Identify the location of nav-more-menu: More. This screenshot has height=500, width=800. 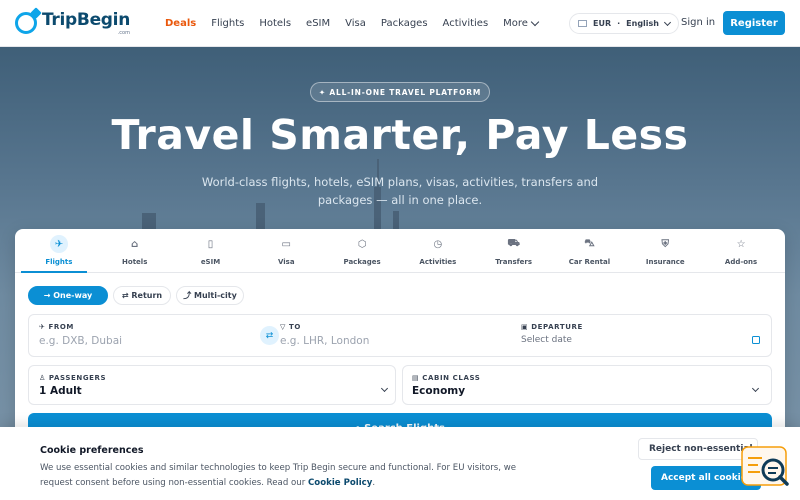
(521, 23).